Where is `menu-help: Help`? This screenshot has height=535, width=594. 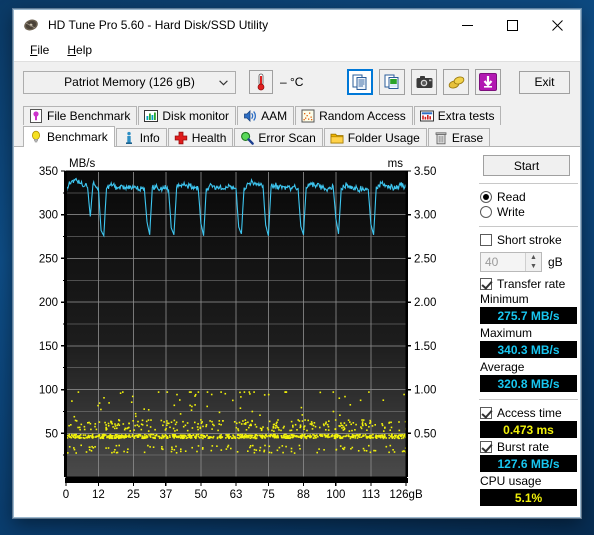 menu-help: Help is located at coordinates (79, 50).